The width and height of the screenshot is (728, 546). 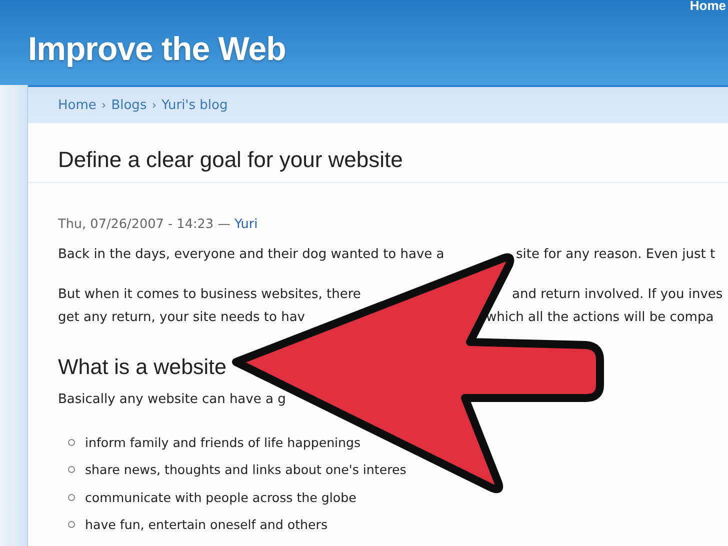 What do you see at coordinates (77, 105) in the screenshot?
I see `breadcrumb-link: Home` at bounding box center [77, 105].